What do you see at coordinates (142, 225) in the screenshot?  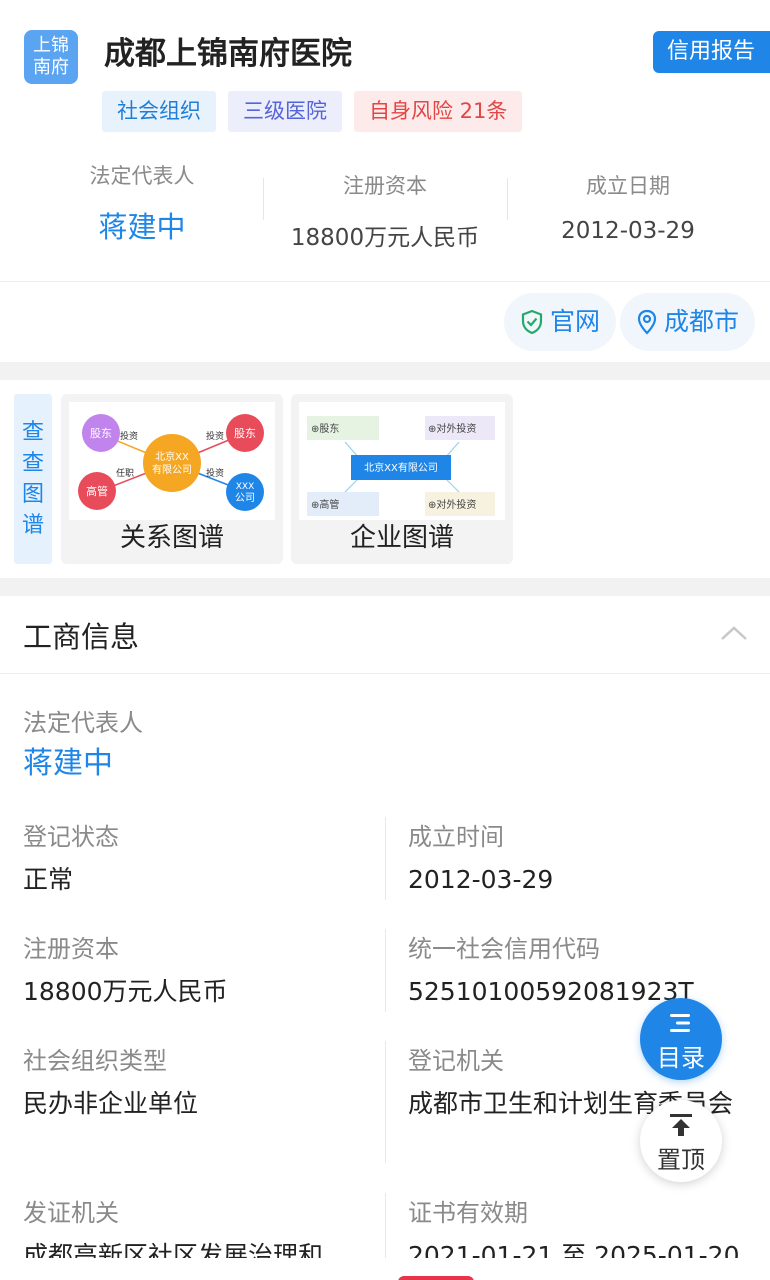 I see `summary-legal-rep-link: 蒋建中` at bounding box center [142, 225].